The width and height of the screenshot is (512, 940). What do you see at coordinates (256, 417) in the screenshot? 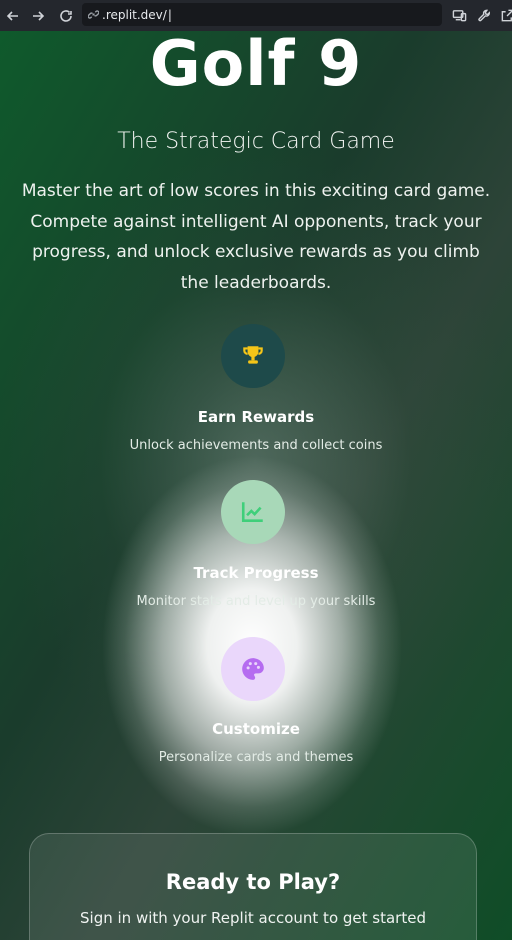
I see `feature-title-rewards: Earn Rewards` at bounding box center [256, 417].